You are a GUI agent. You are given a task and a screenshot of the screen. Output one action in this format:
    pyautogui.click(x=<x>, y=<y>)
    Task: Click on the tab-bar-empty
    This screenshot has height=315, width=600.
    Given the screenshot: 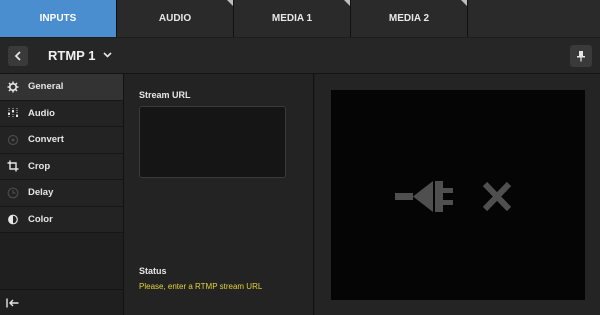 What is the action you would take?
    pyautogui.click(x=534, y=18)
    